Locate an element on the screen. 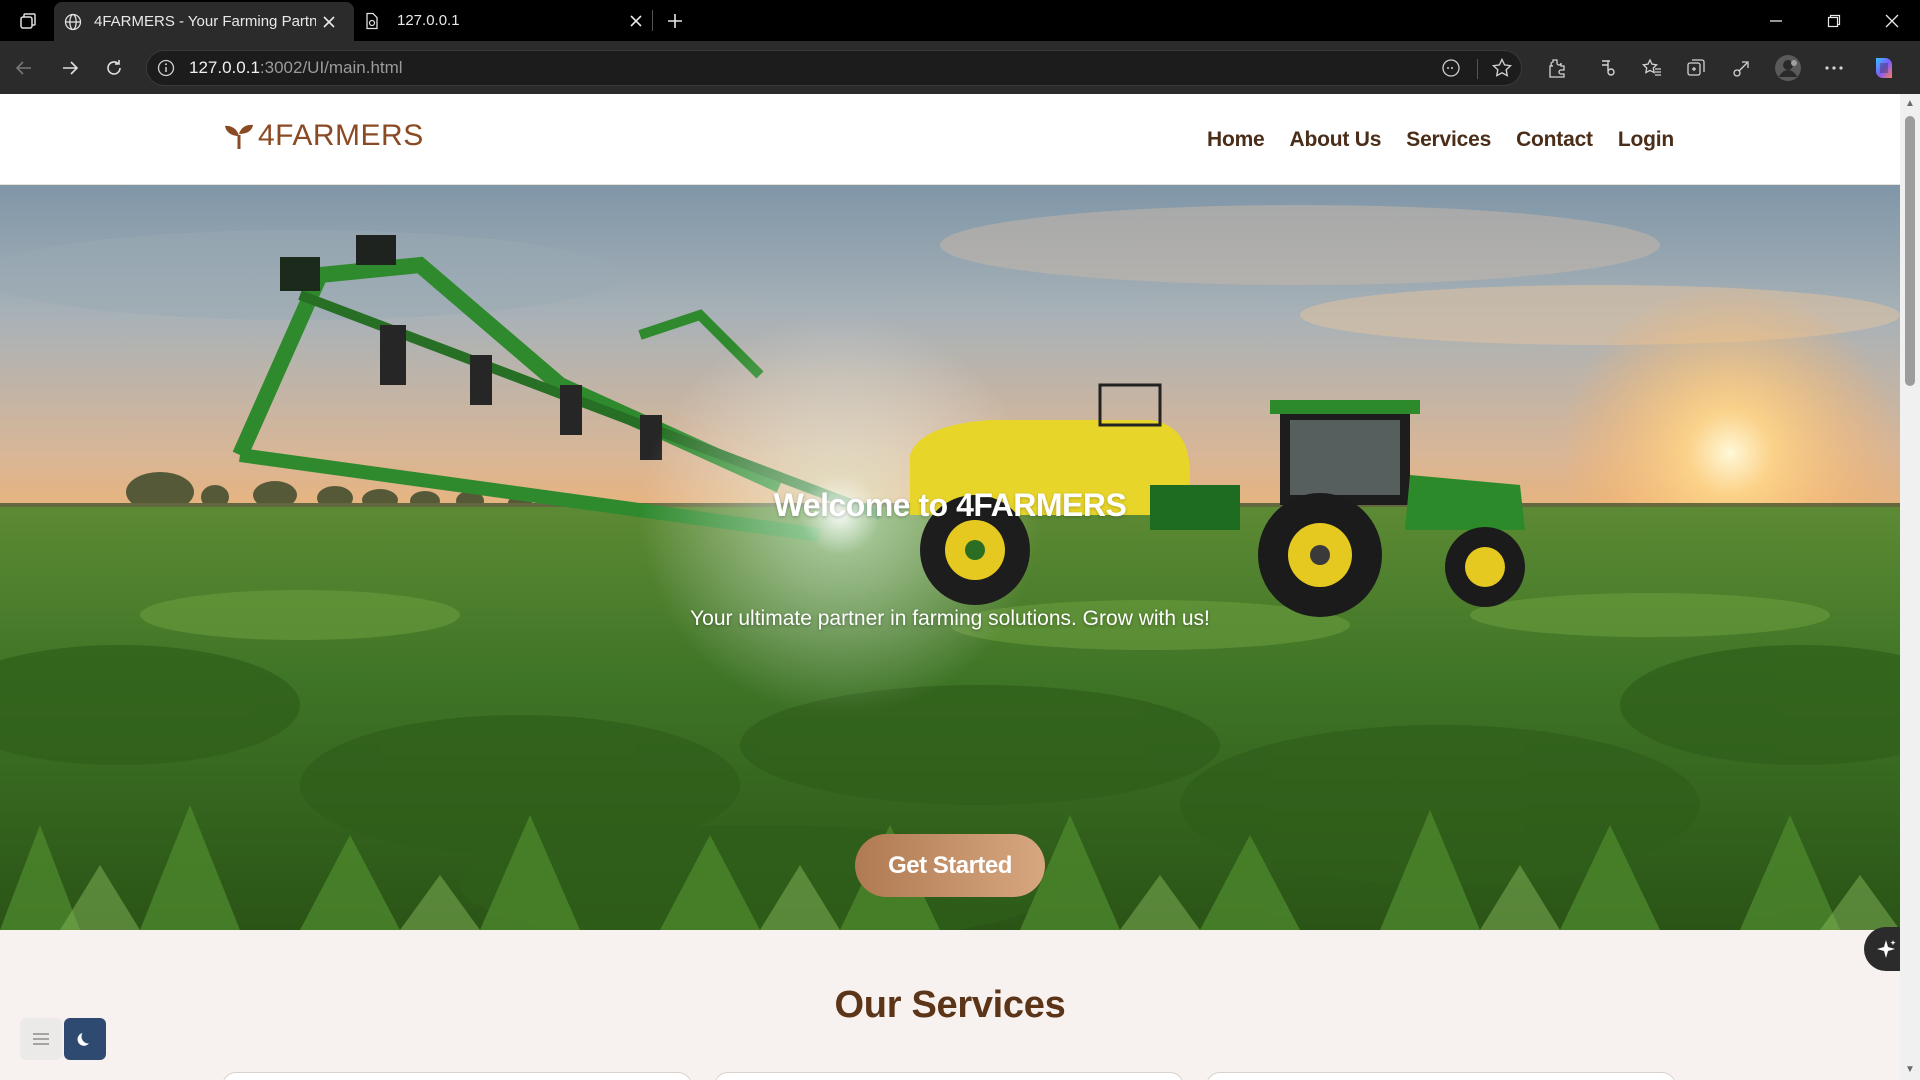  back-icon is located at coordinates (24, 67).